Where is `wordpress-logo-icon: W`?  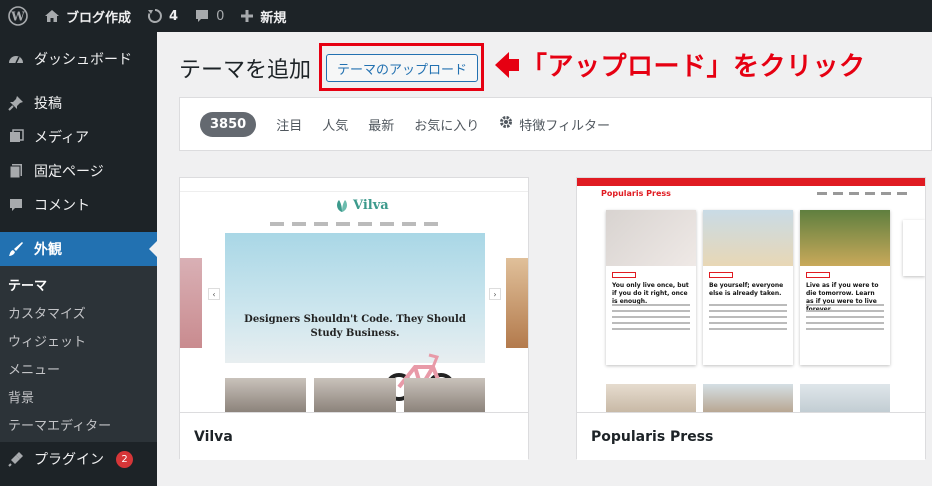
wordpress-logo-icon: W is located at coordinates (18, 16).